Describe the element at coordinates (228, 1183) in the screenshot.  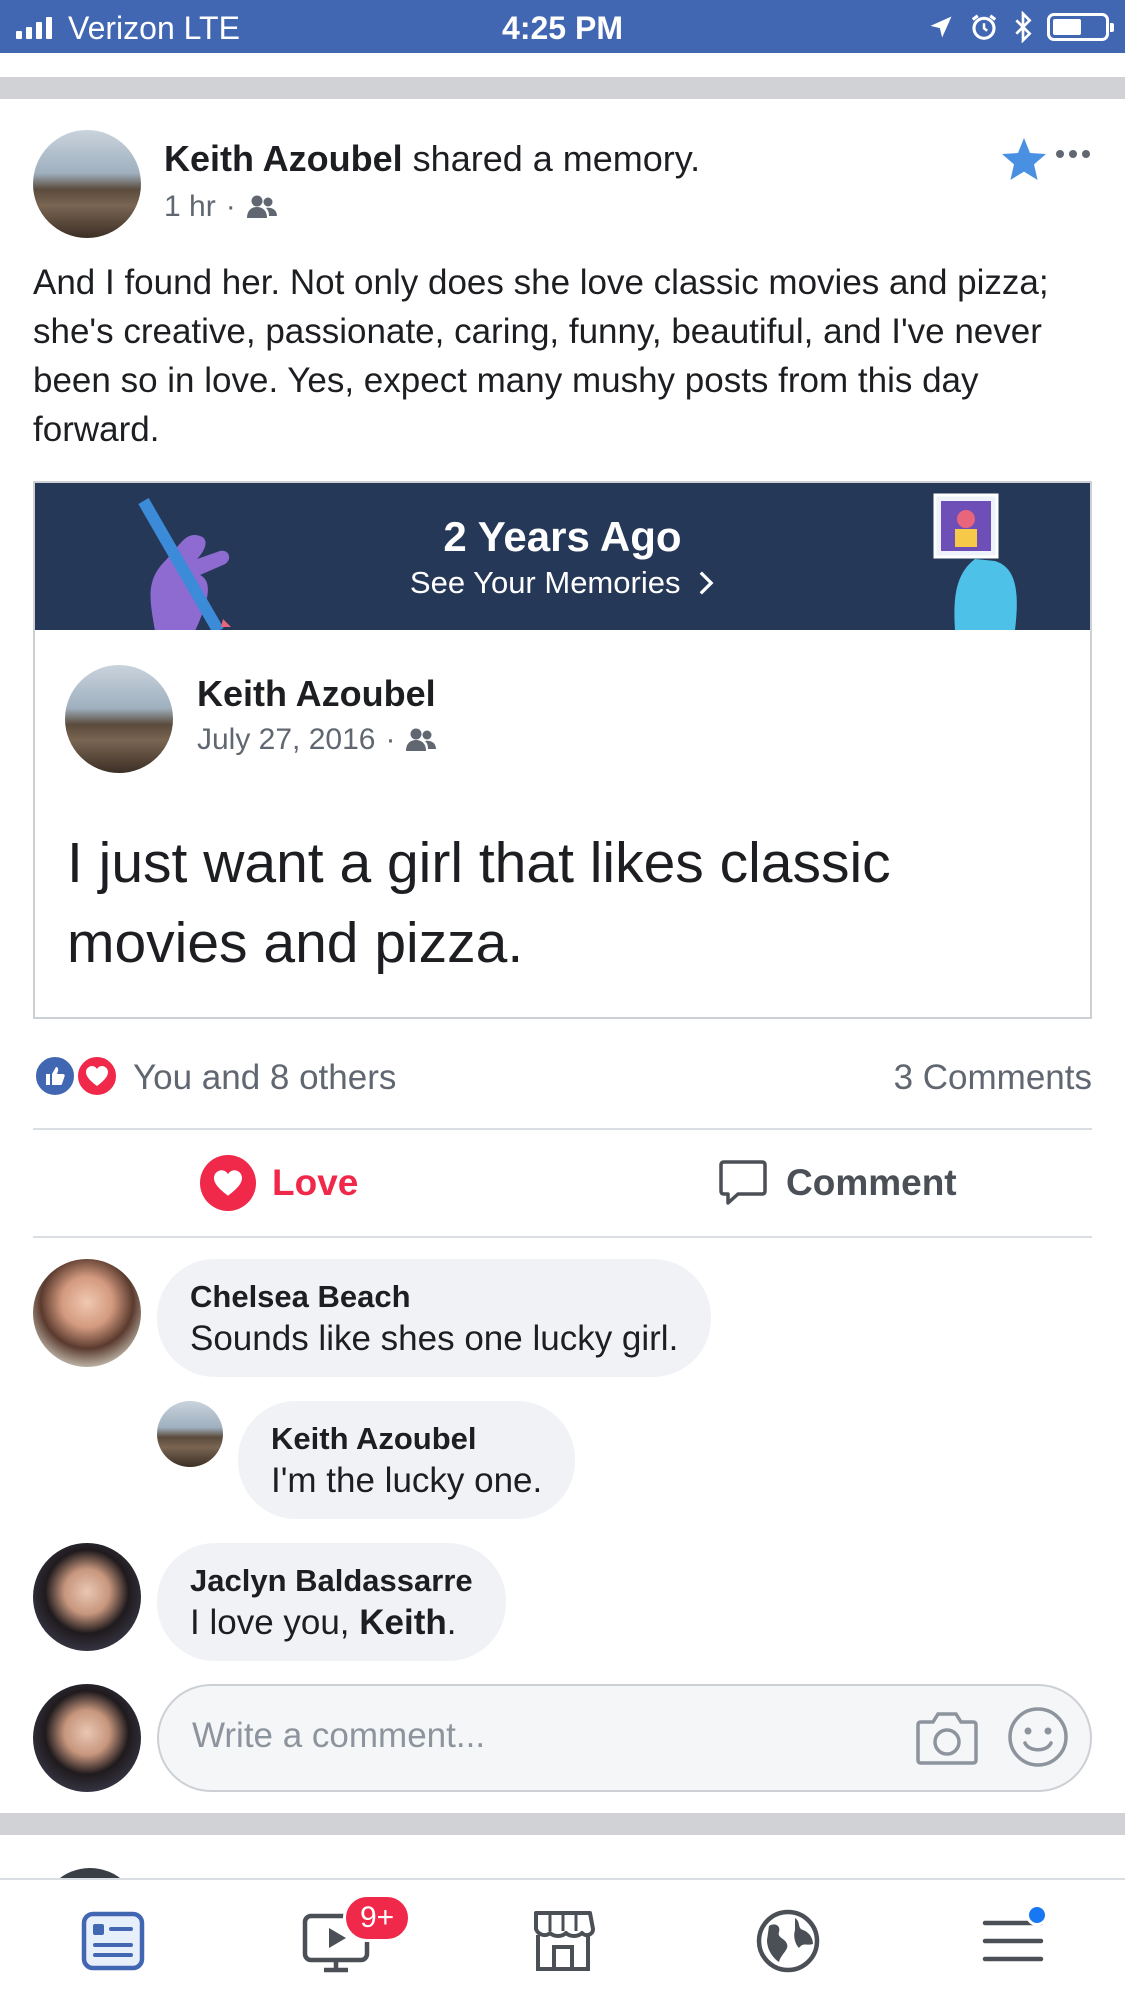
I see `heart-icon` at that location.